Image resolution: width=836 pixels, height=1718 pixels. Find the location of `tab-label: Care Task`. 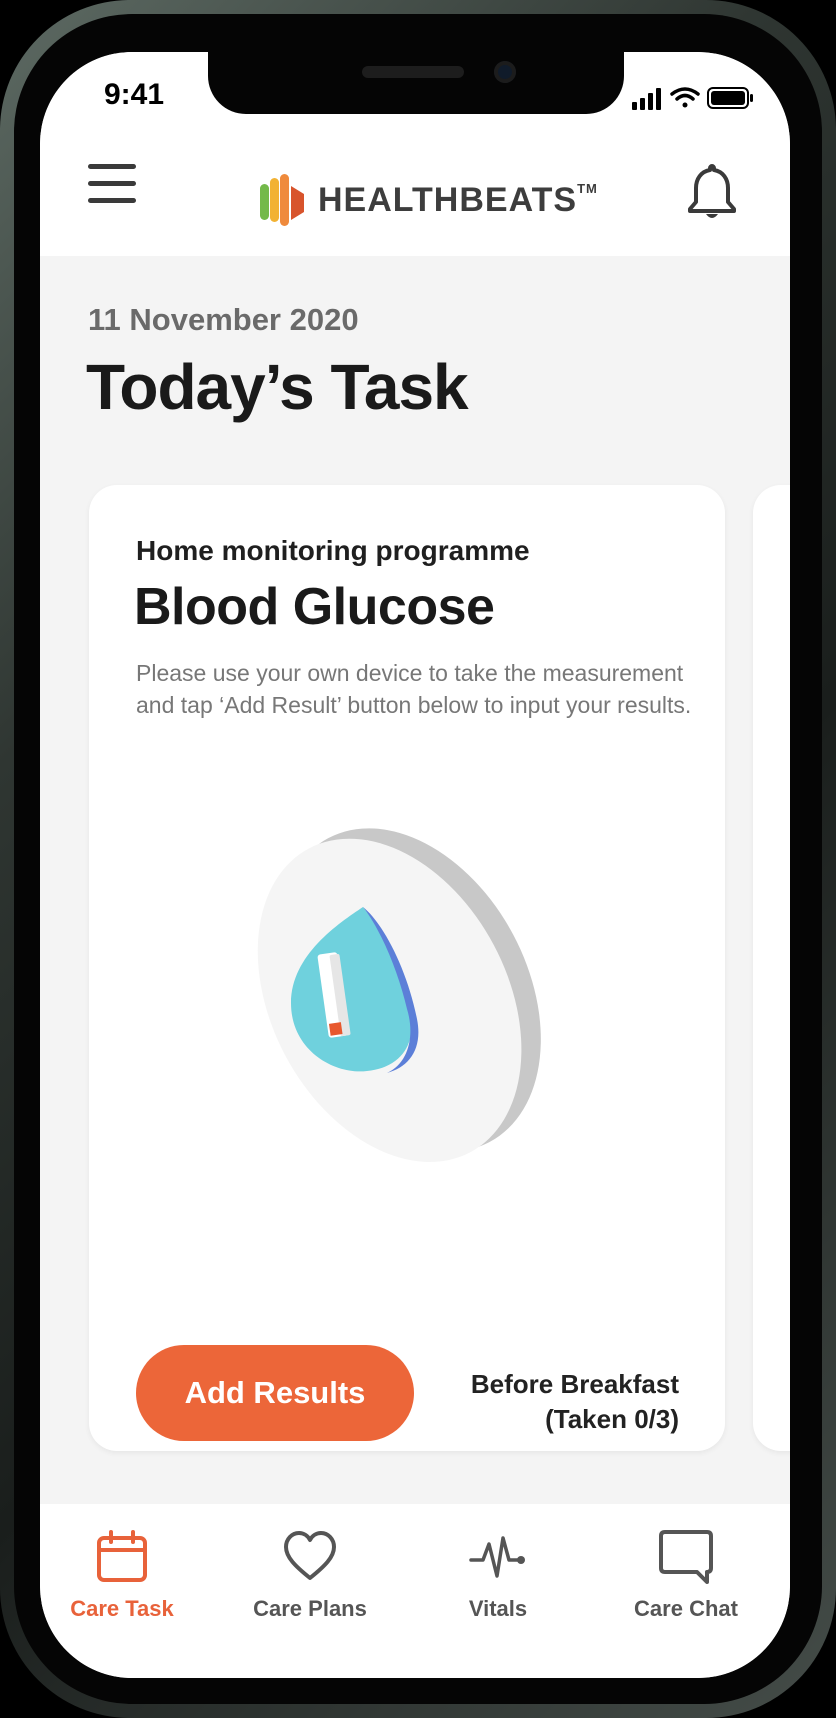

tab-label: Care Task is located at coordinates (122, 1608).